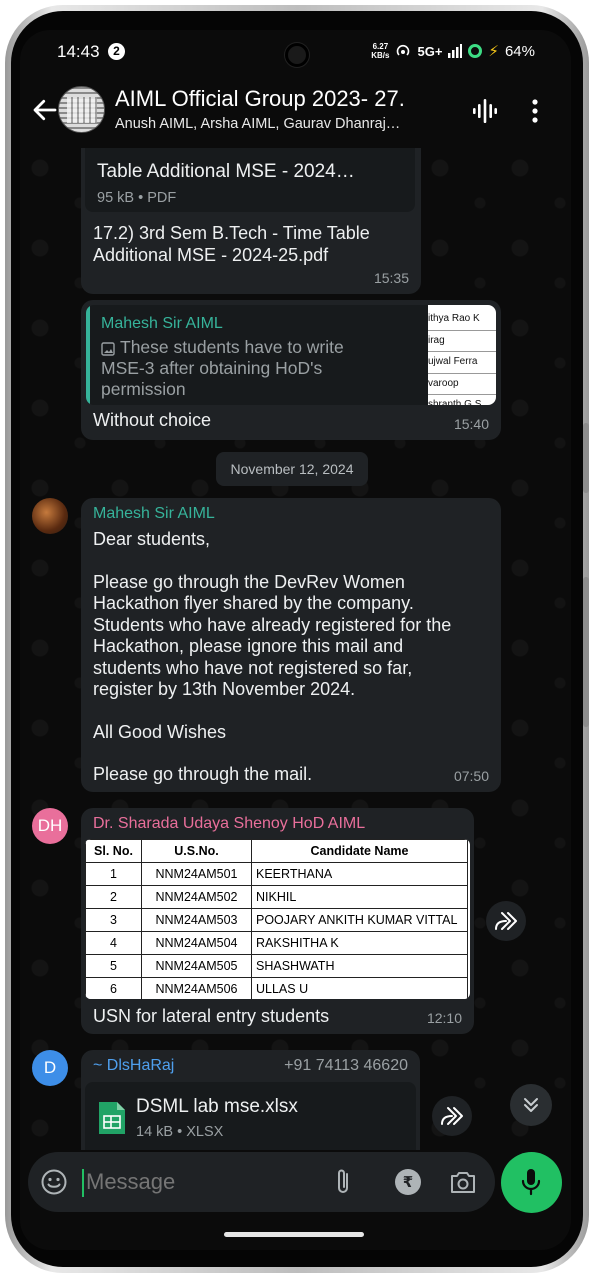 This screenshot has height=1280, width=596. I want to click on voice-chat-icon, so click(485, 111).